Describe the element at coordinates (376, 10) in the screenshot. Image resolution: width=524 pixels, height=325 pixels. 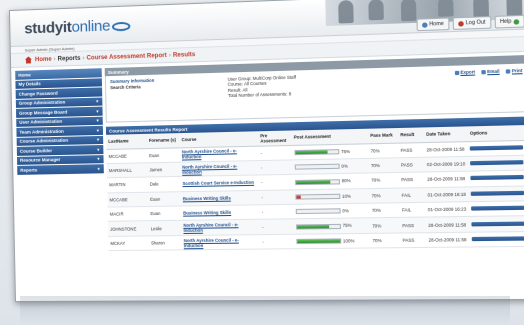
I see `person-photo` at that location.